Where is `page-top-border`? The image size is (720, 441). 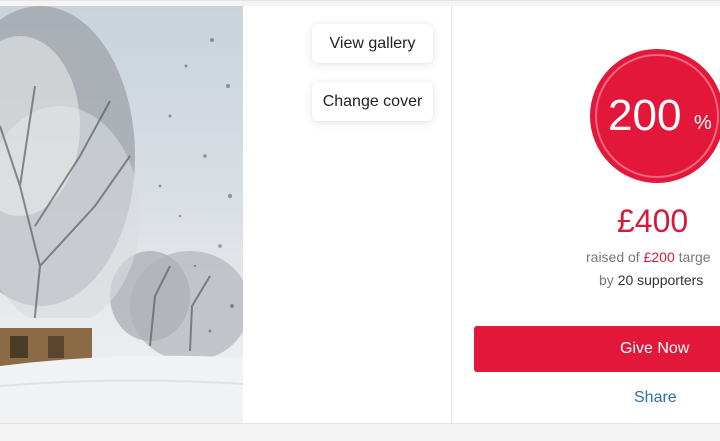
page-top-border is located at coordinates (360, 0).